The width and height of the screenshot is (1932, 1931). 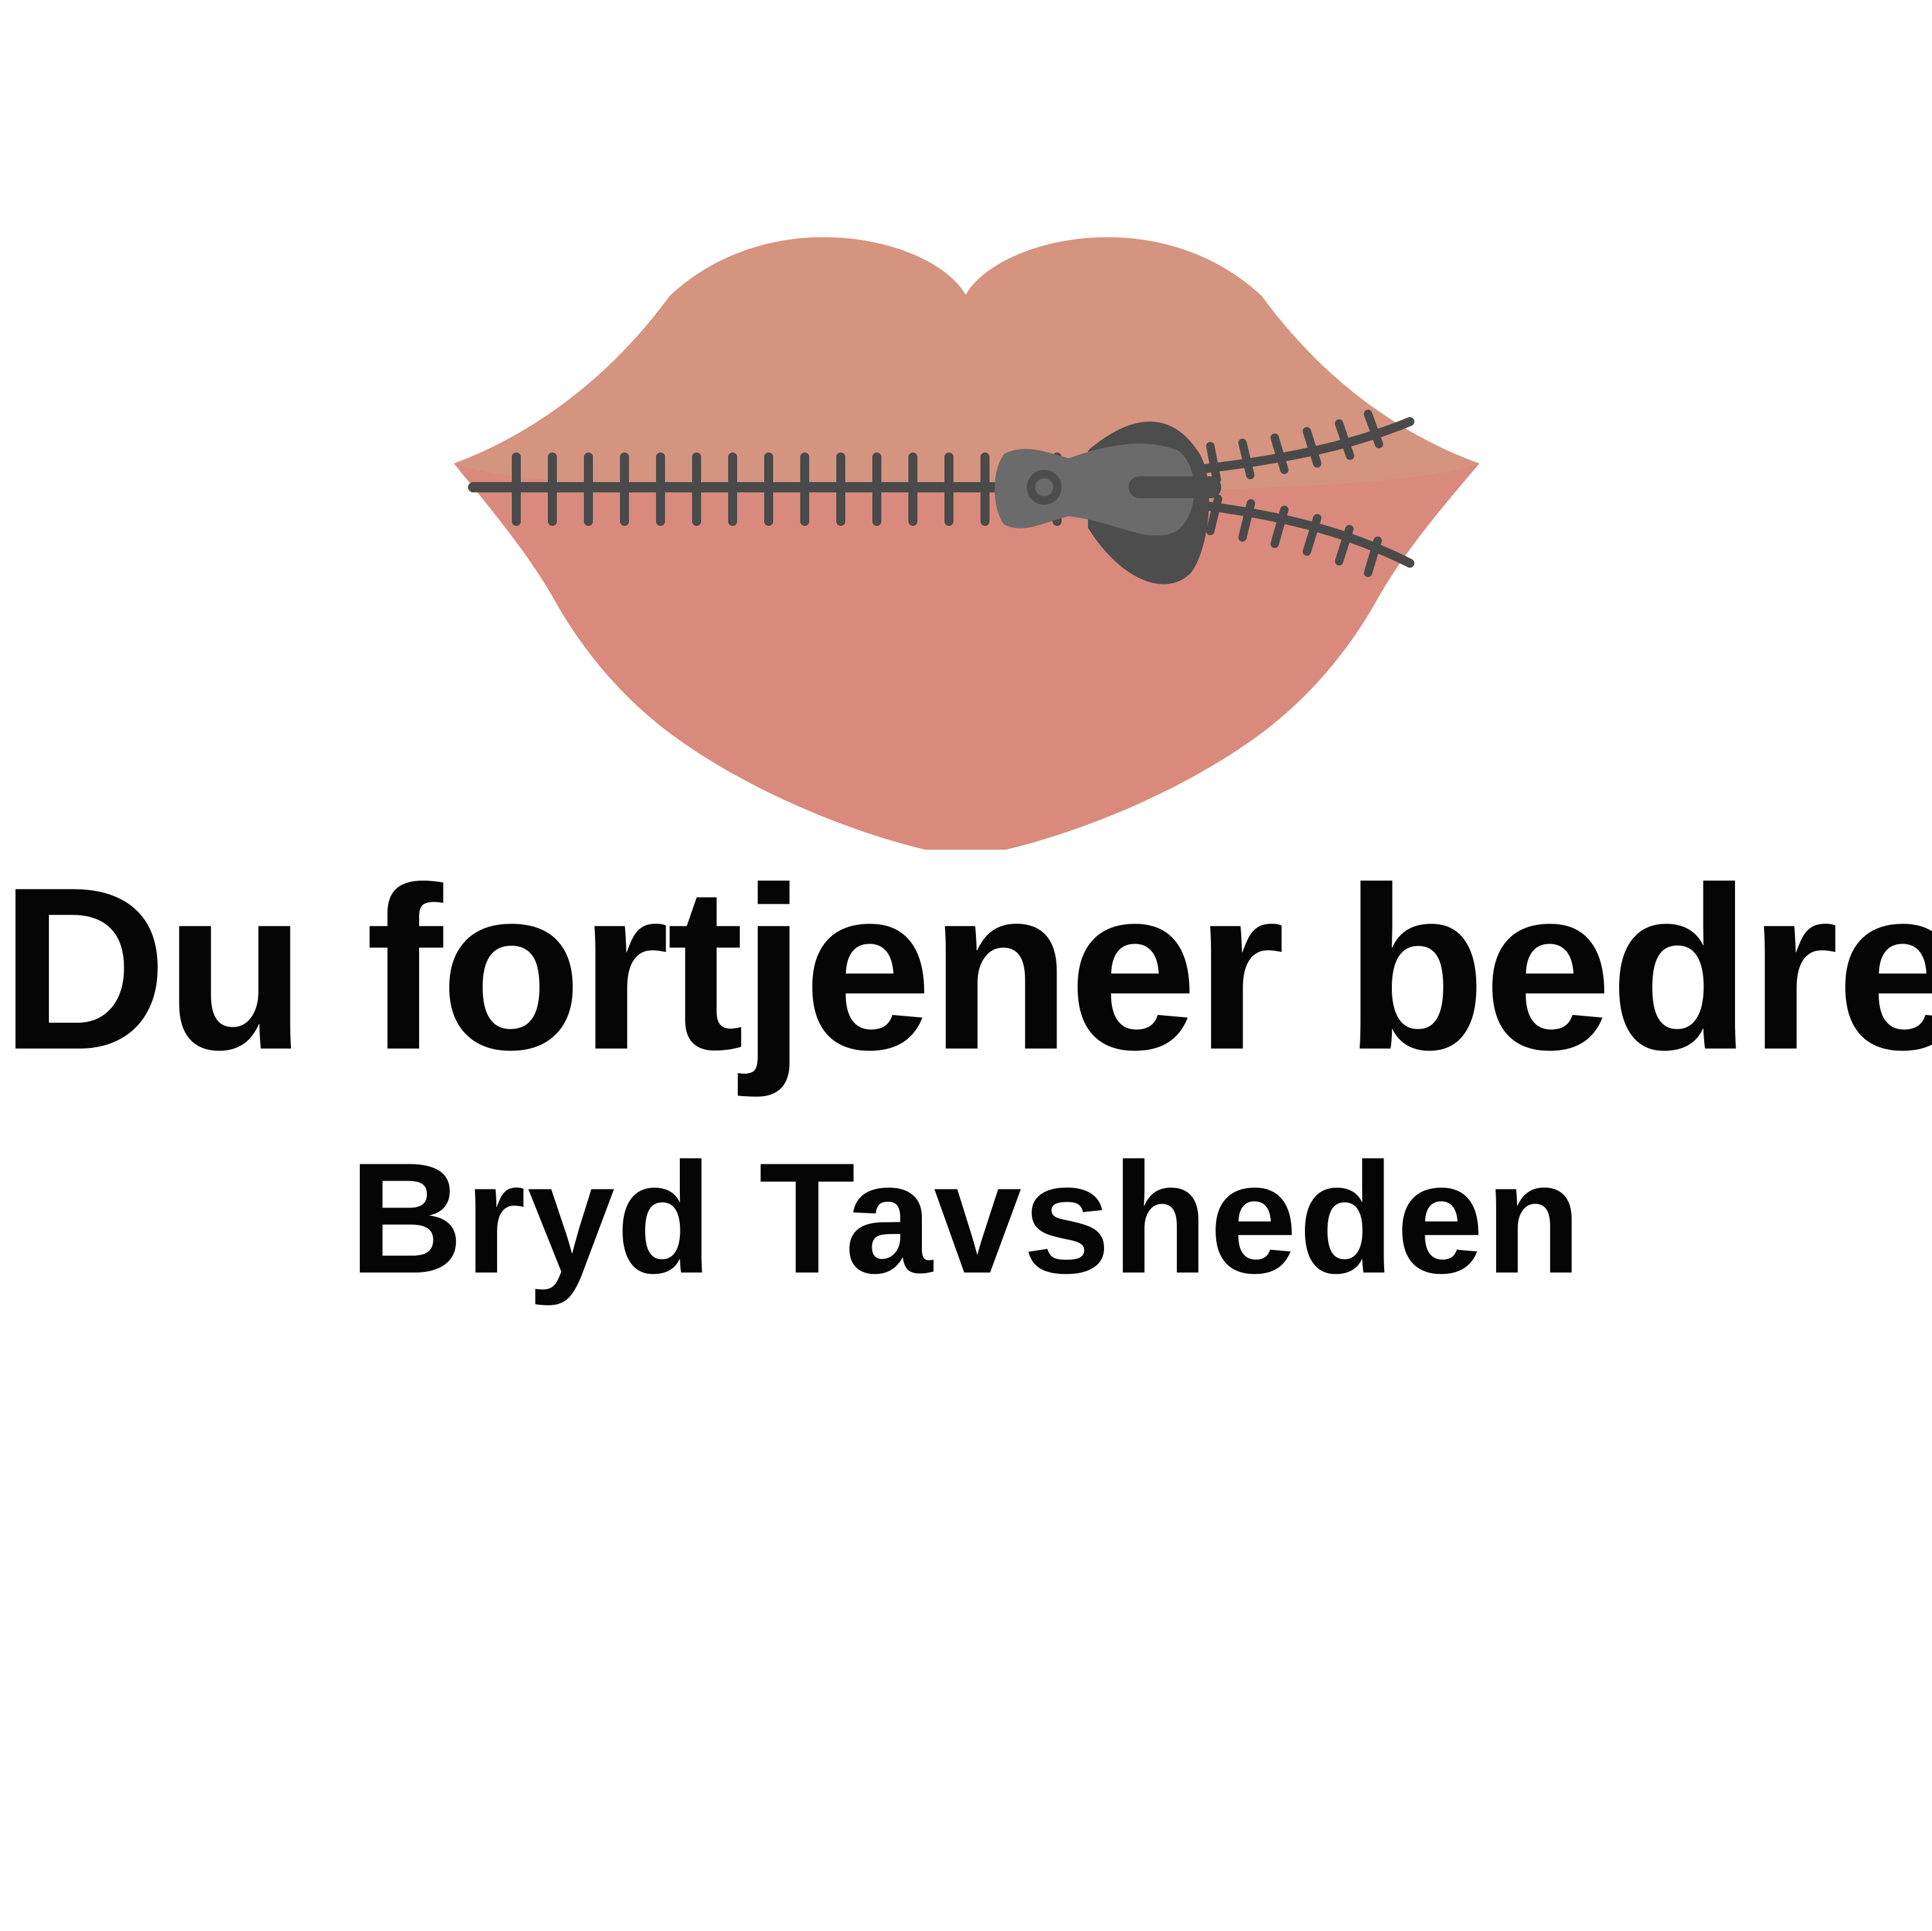 What do you see at coordinates (967, 365) in the screenshot?
I see `upper-lip` at bounding box center [967, 365].